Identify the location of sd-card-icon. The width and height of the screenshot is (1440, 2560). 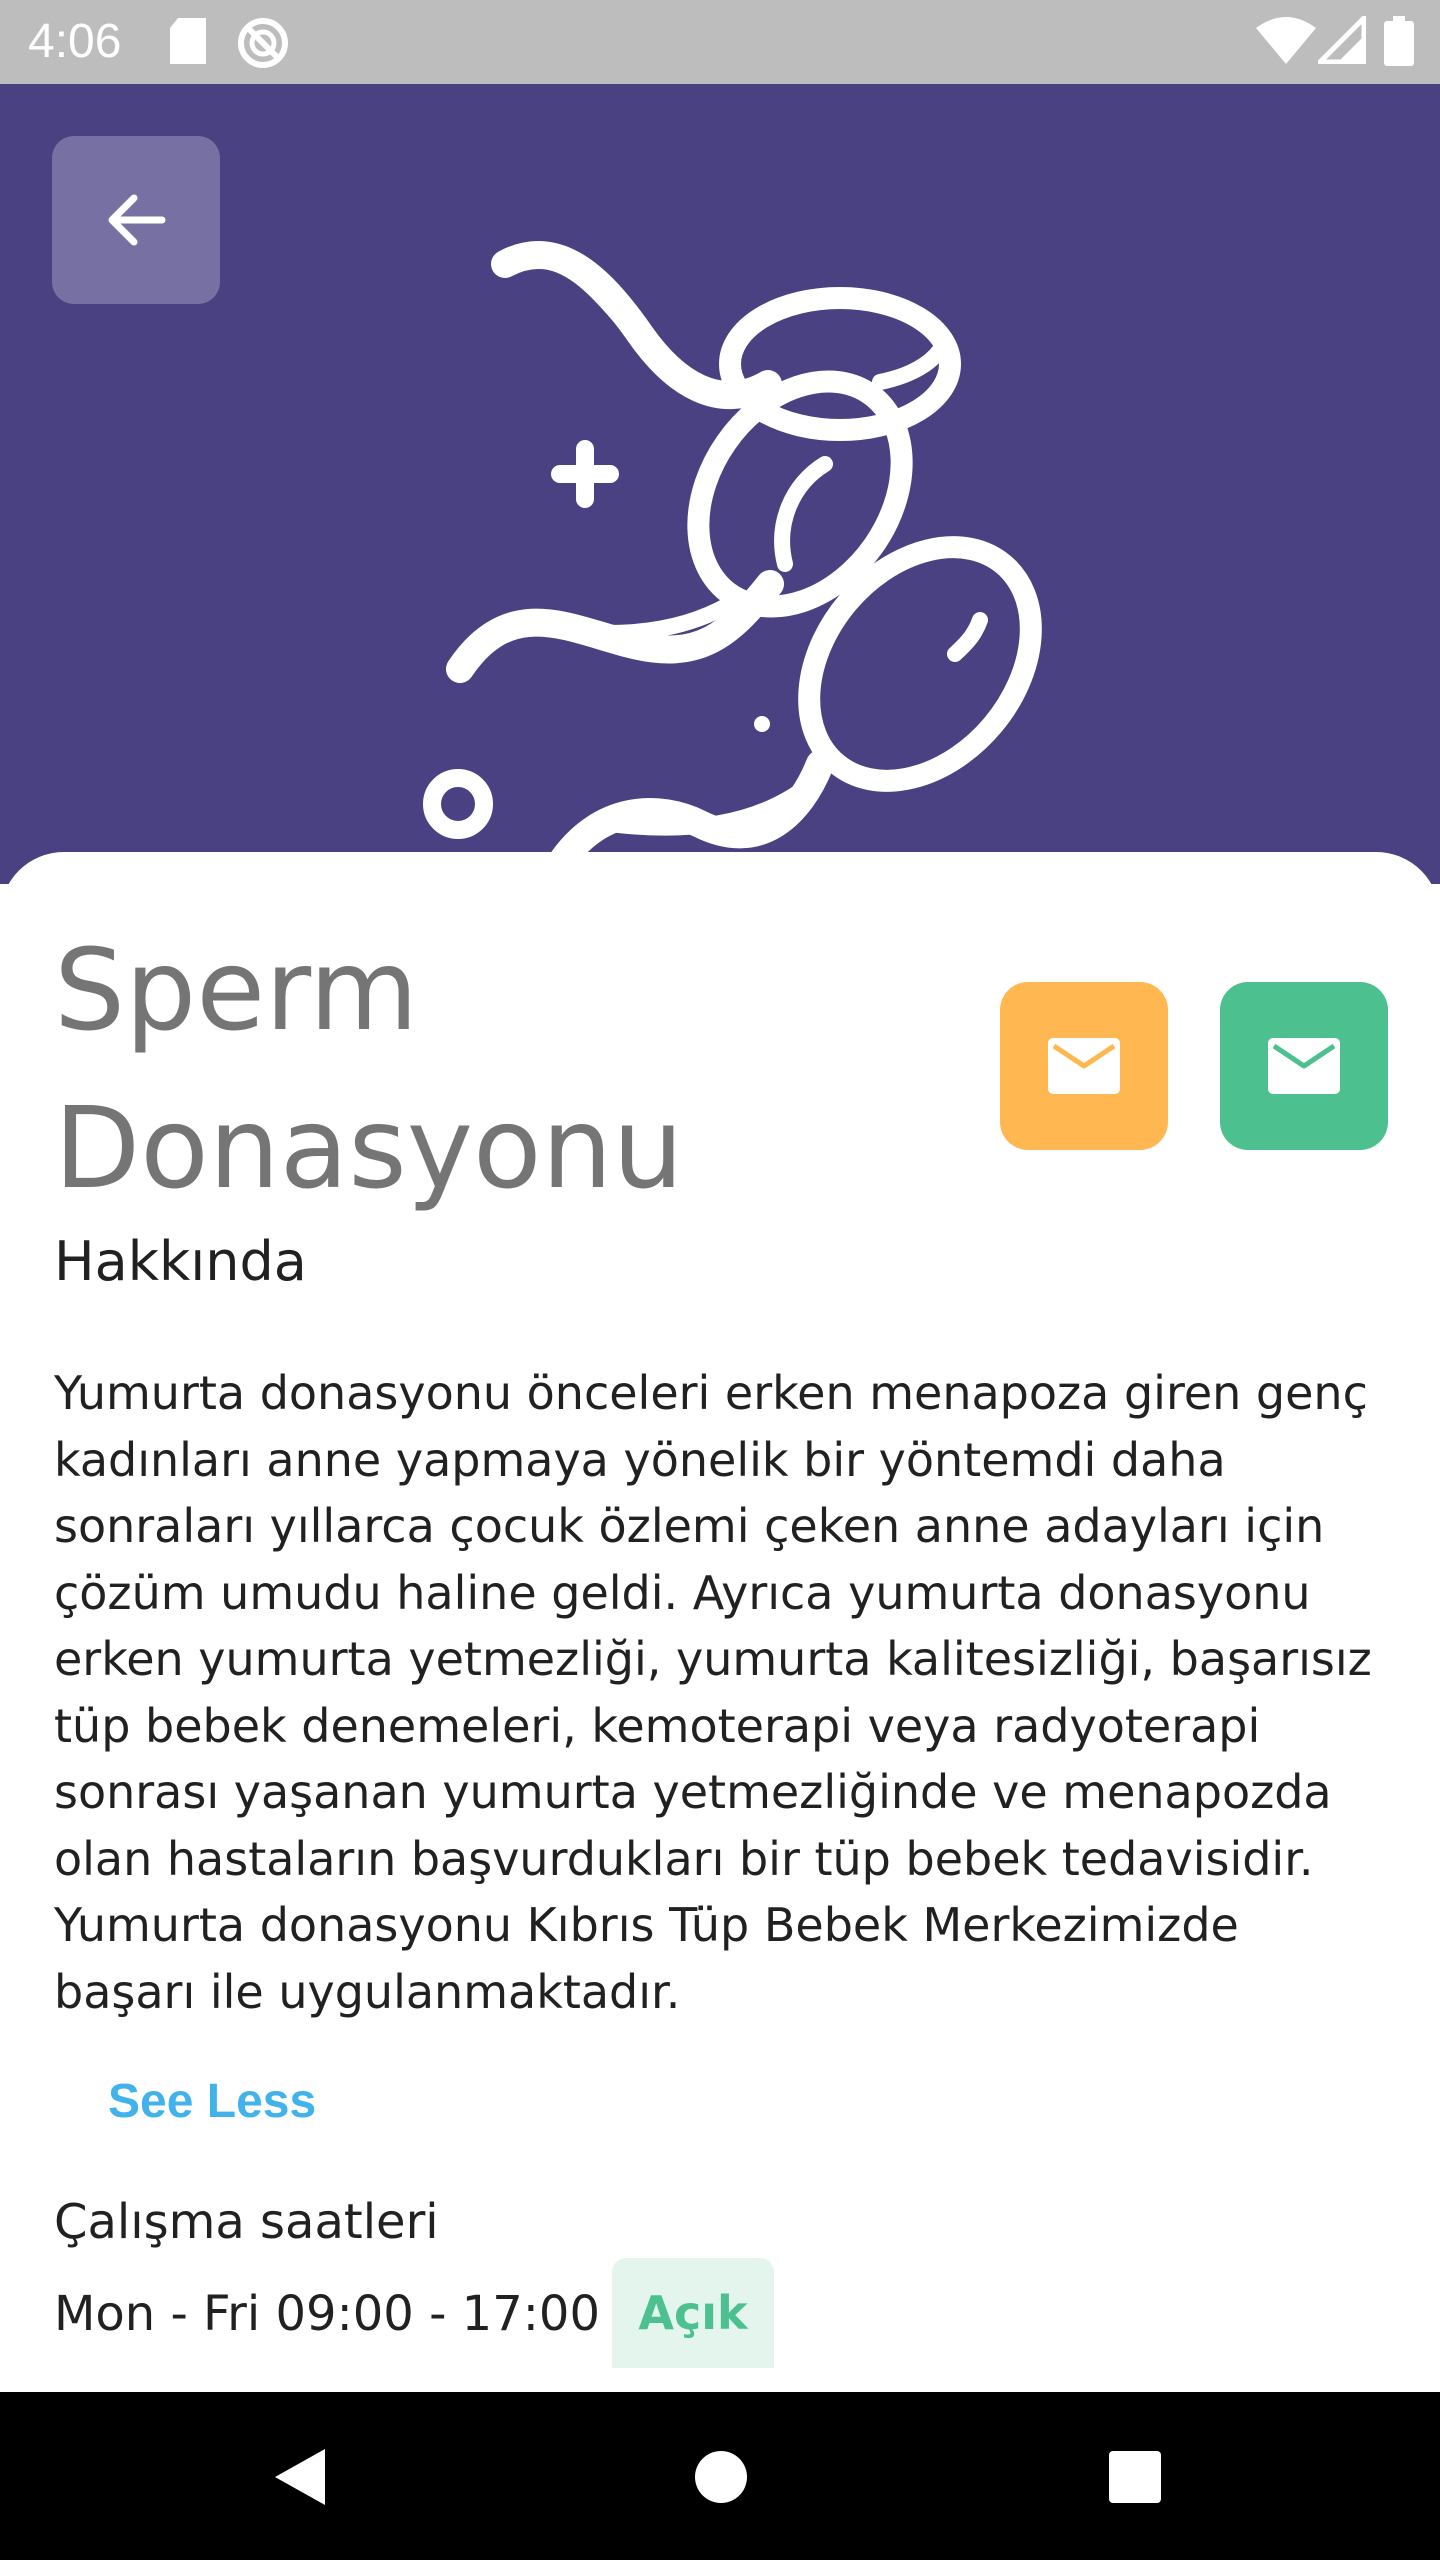
(188, 41).